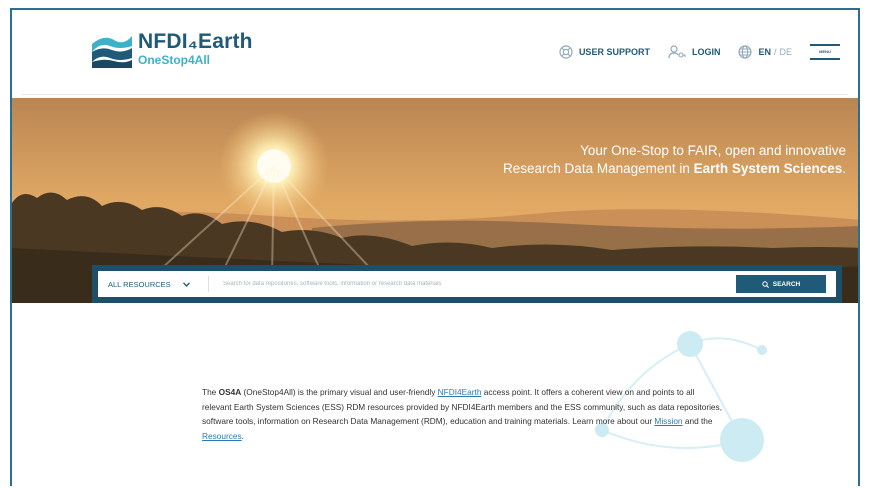 Image resolution: width=869 pixels, height=488 pixels. Describe the element at coordinates (112, 48) in the screenshot. I see `logo-mark-icon` at that location.